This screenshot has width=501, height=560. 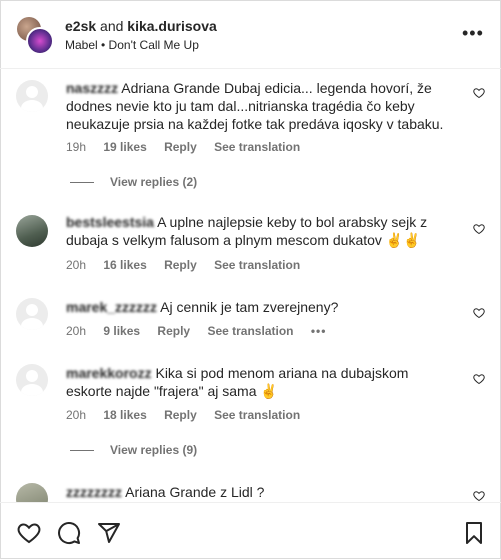 What do you see at coordinates (319, 331) in the screenshot?
I see `comment-options-icon: •••` at bounding box center [319, 331].